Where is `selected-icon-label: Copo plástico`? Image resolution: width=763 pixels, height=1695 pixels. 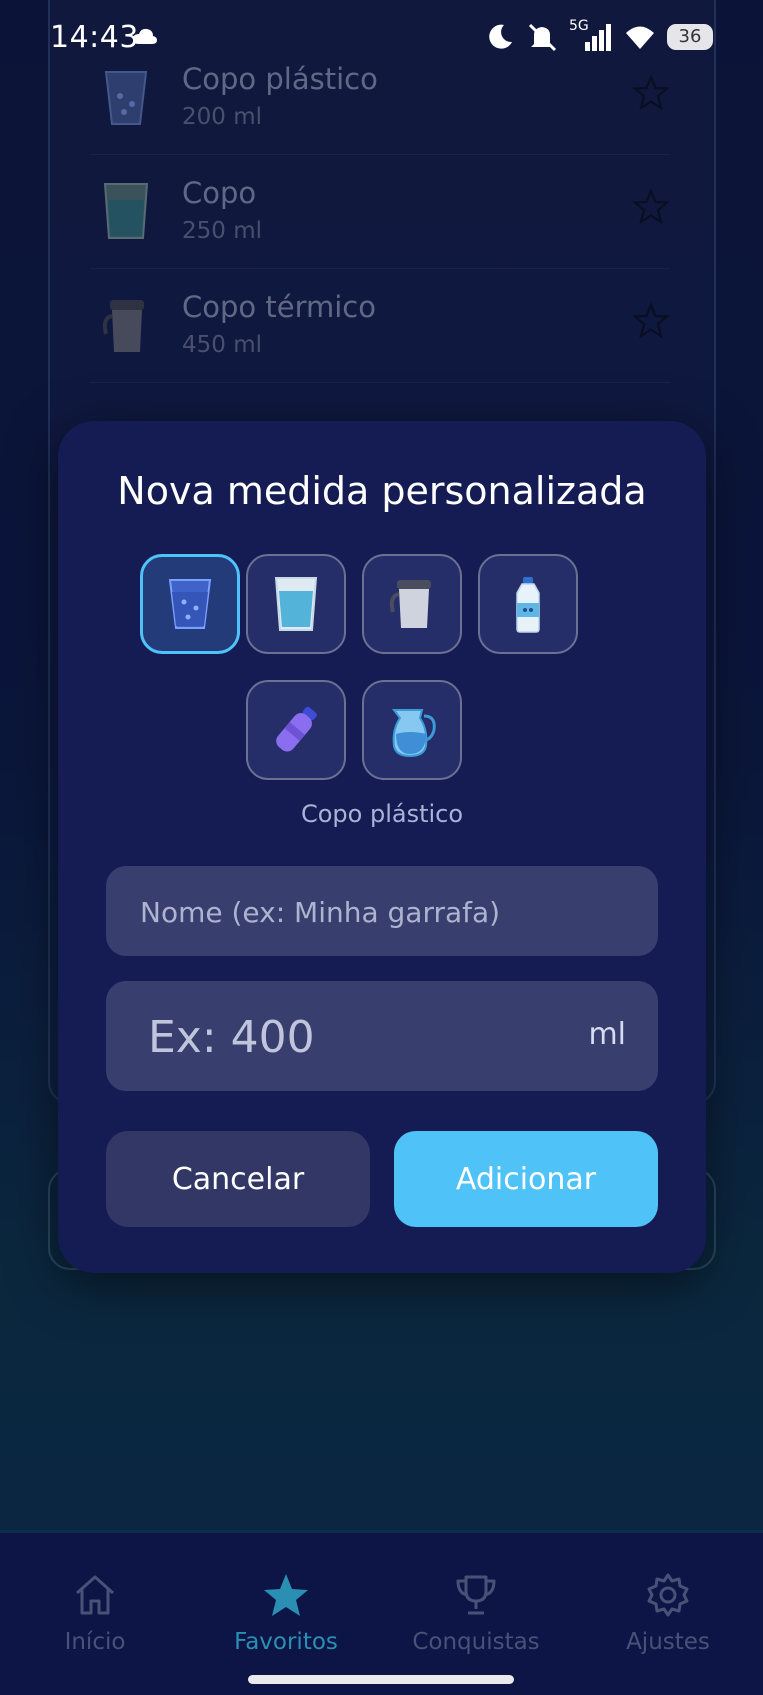
selected-icon-label: Copo plástico is located at coordinates (382, 814).